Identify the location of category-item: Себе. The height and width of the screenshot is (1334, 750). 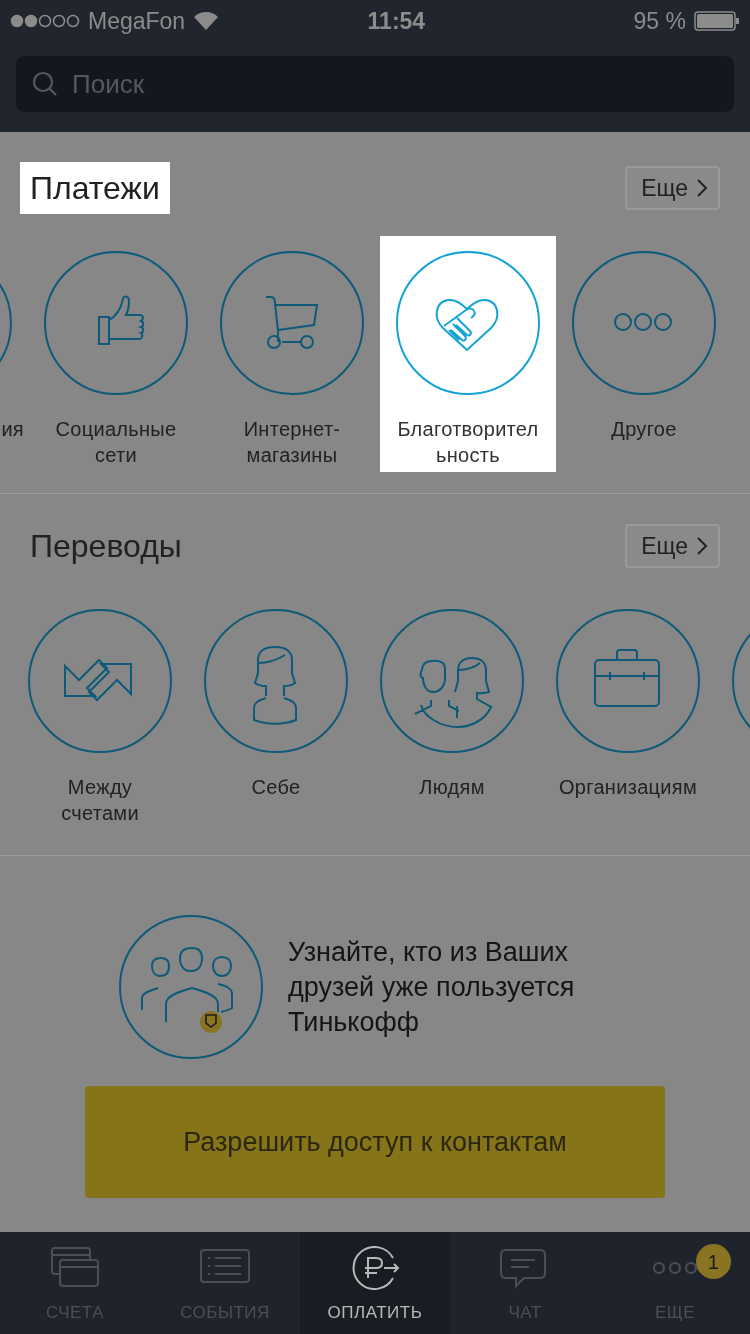
(276, 712).